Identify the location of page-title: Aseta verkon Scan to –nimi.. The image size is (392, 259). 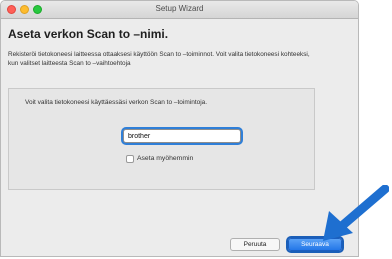
(88, 34).